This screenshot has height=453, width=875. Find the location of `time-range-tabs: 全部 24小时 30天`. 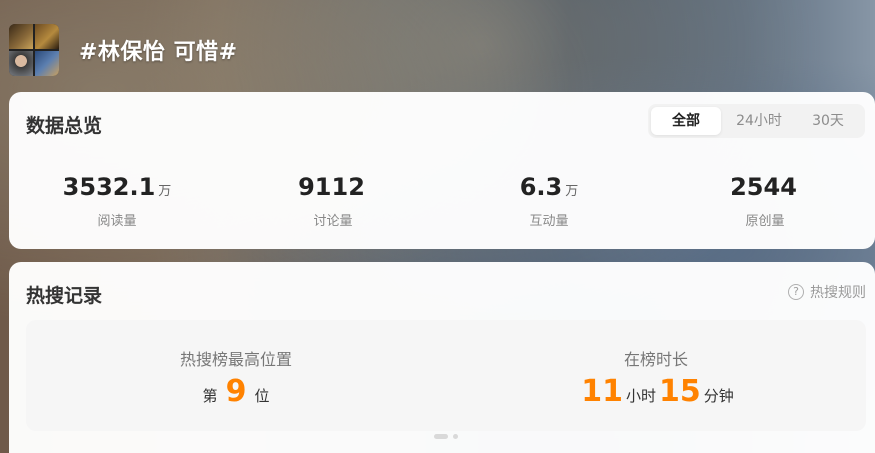

time-range-tabs: 全部 24小时 30天 is located at coordinates (756, 121).